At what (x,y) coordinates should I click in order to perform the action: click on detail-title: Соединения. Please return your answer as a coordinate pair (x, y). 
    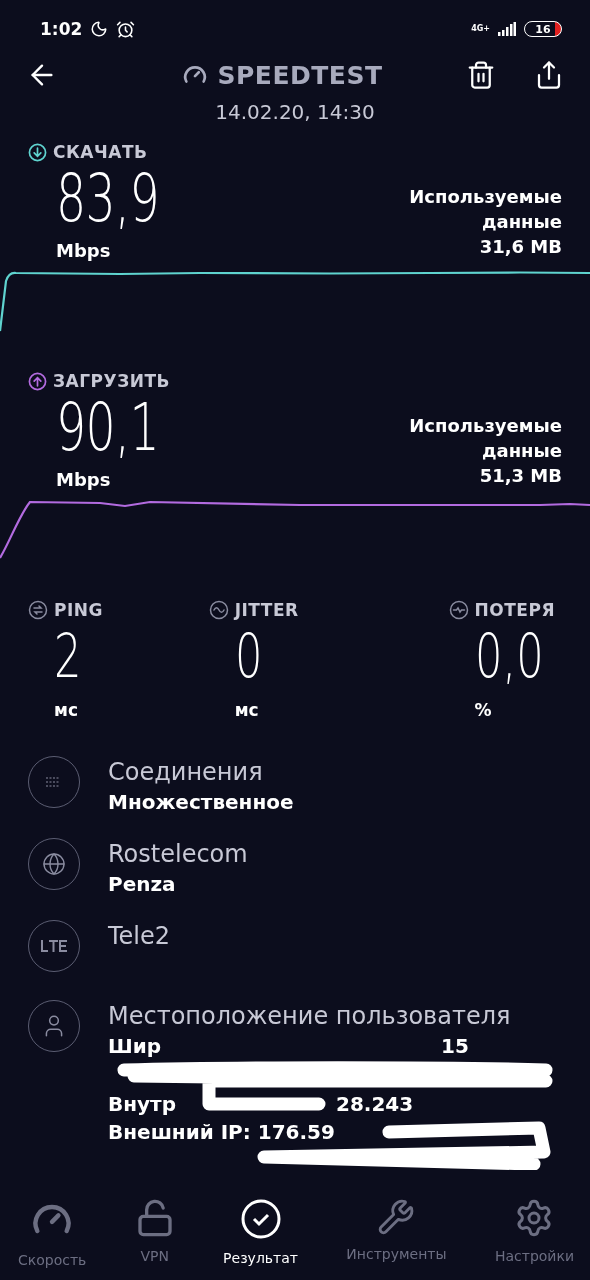
    Looking at the image, I should click on (186, 772).